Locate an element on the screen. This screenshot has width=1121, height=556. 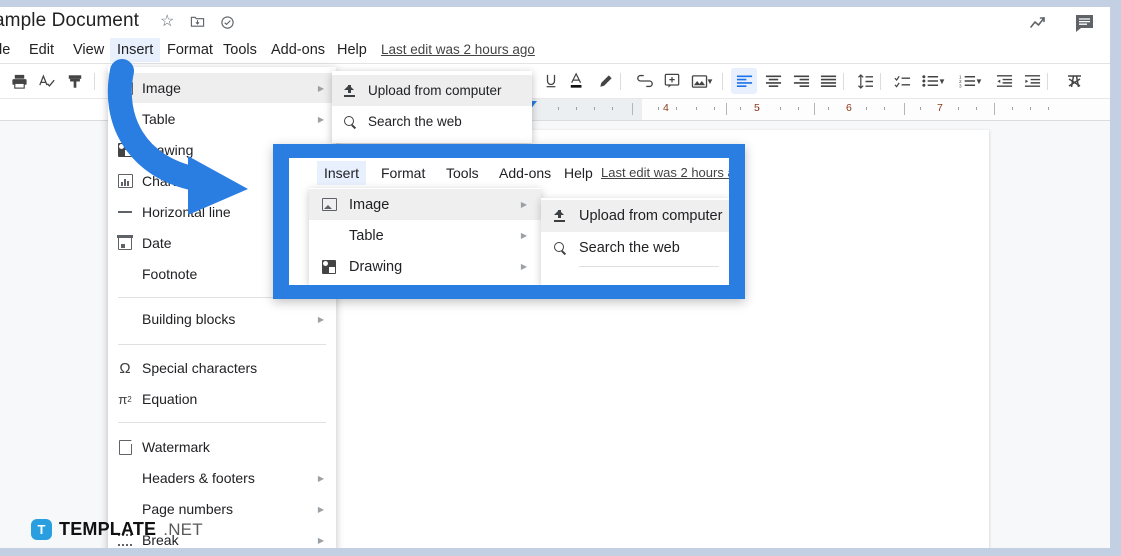
align-left-icon is located at coordinates (744, 81).